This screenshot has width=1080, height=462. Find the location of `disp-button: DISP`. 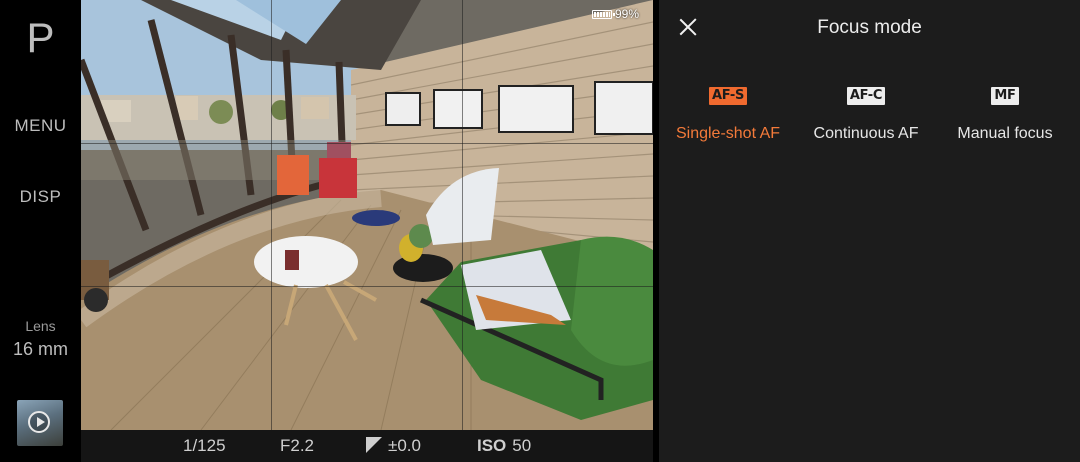

disp-button: DISP is located at coordinates (40, 197).